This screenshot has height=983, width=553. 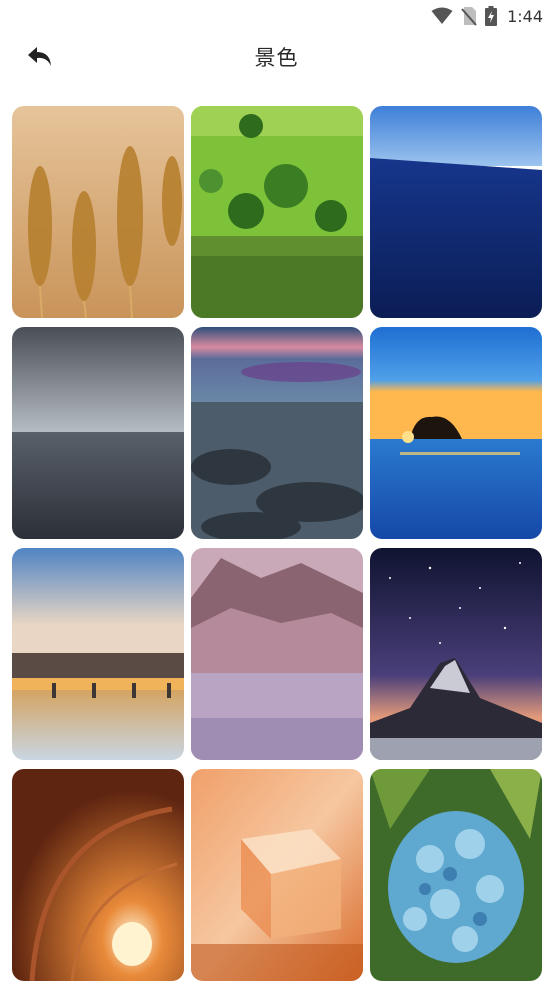 What do you see at coordinates (442, 16) in the screenshot?
I see `wifi-icon` at bounding box center [442, 16].